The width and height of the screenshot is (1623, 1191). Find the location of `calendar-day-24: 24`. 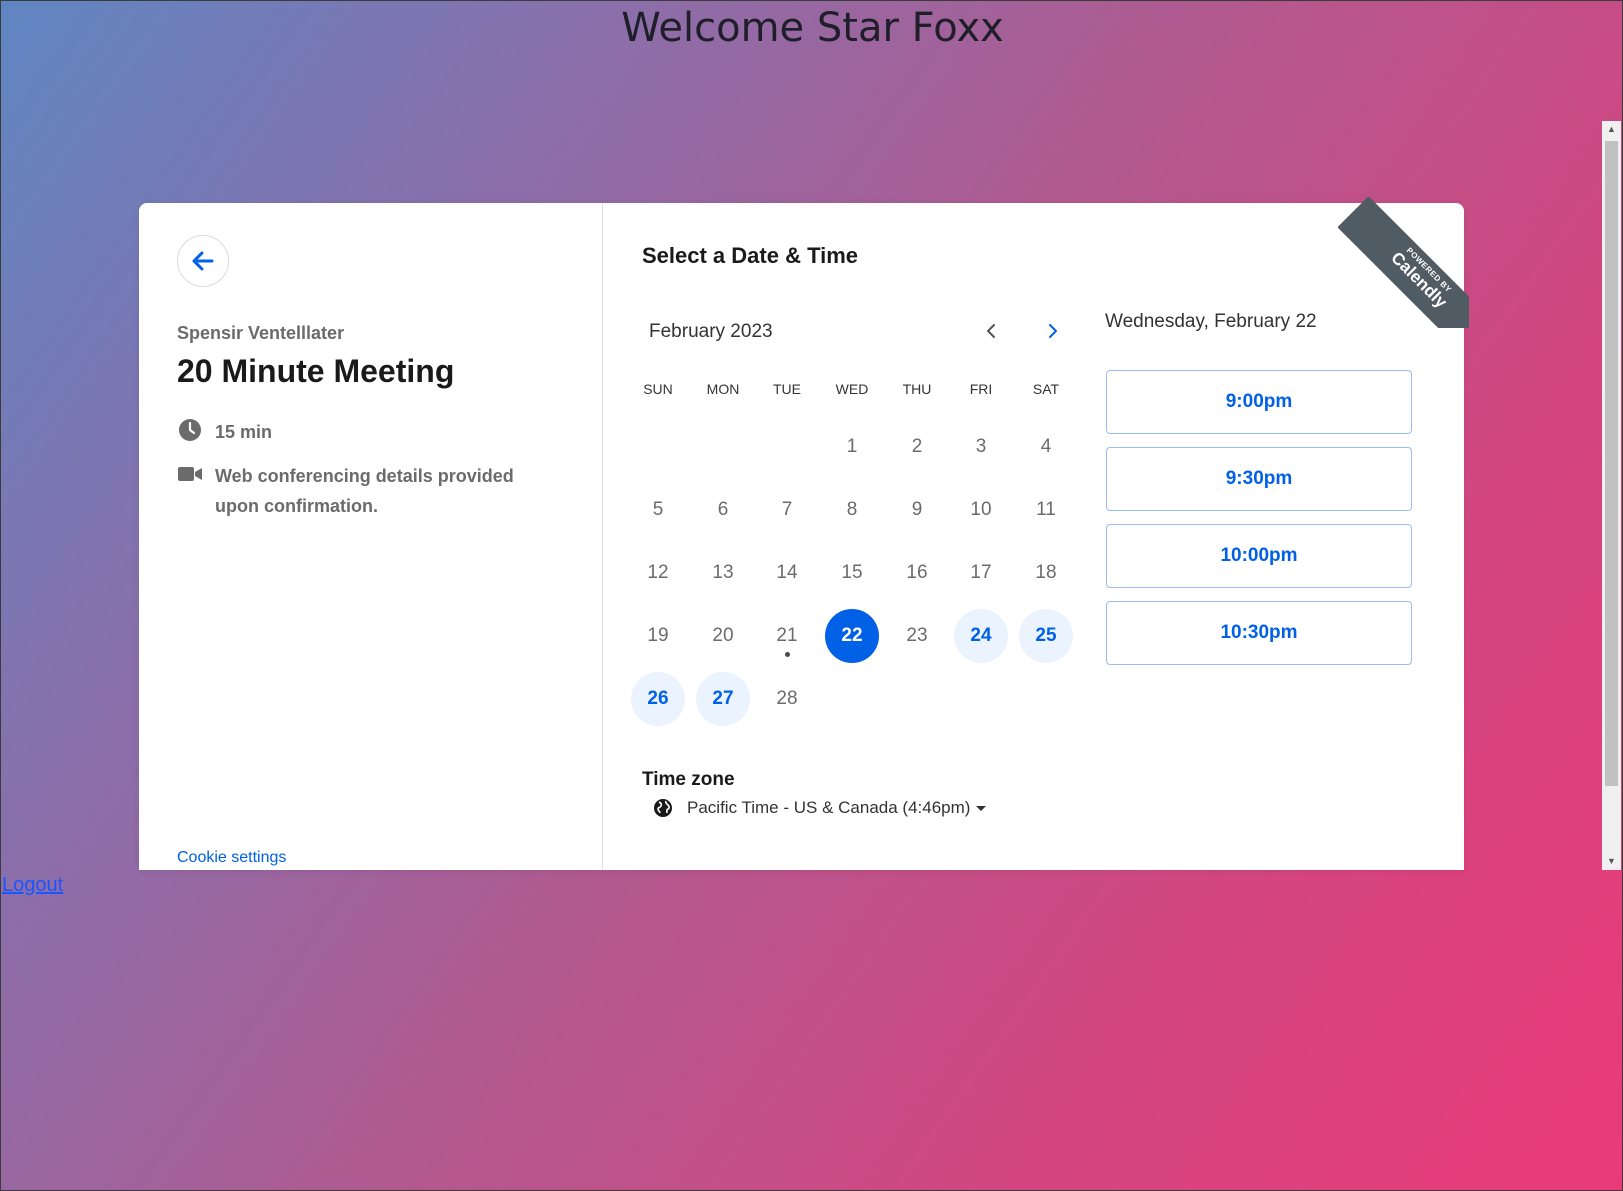

calendar-day-24: 24 is located at coordinates (981, 636).